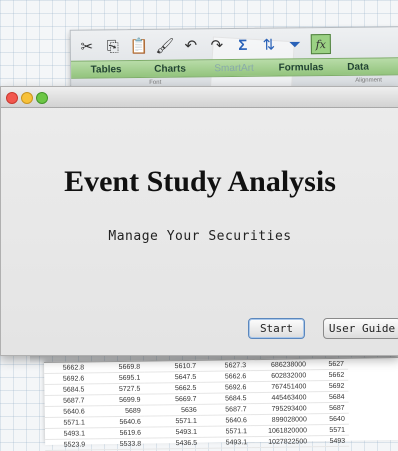 The height and width of the screenshot is (451, 398). Describe the element at coordinates (27, 98) in the screenshot. I see `minimize-button` at that location.